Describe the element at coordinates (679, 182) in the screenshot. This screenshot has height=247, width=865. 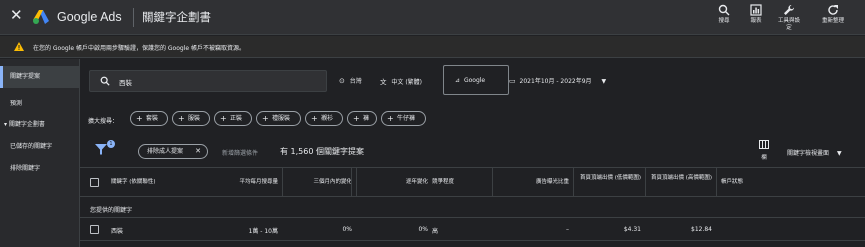
I see `col-bid-high: 首頁頂端出價 (高價範圍)` at that location.